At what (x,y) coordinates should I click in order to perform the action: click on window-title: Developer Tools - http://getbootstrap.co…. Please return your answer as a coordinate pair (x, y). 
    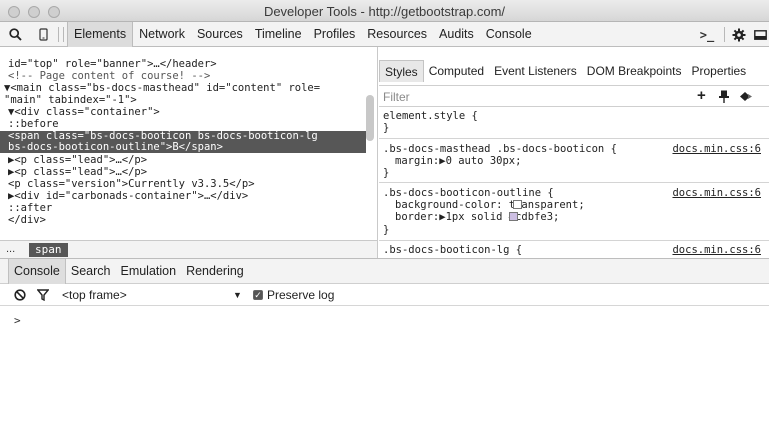
    Looking at the image, I should click on (384, 11).